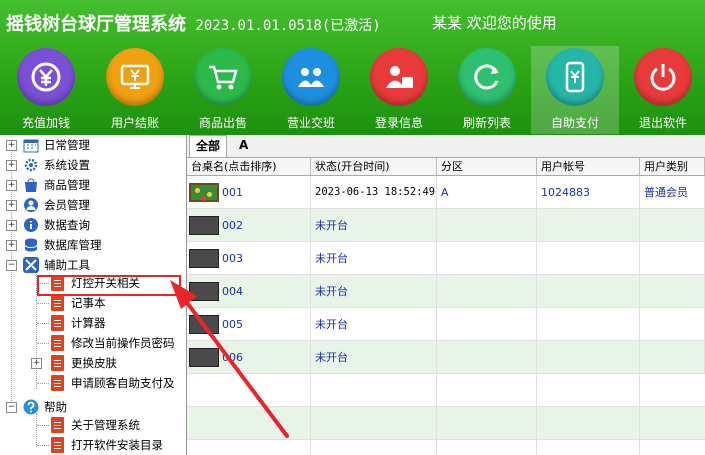  I want to click on tree-item-calculator: 计算器, so click(93, 323).